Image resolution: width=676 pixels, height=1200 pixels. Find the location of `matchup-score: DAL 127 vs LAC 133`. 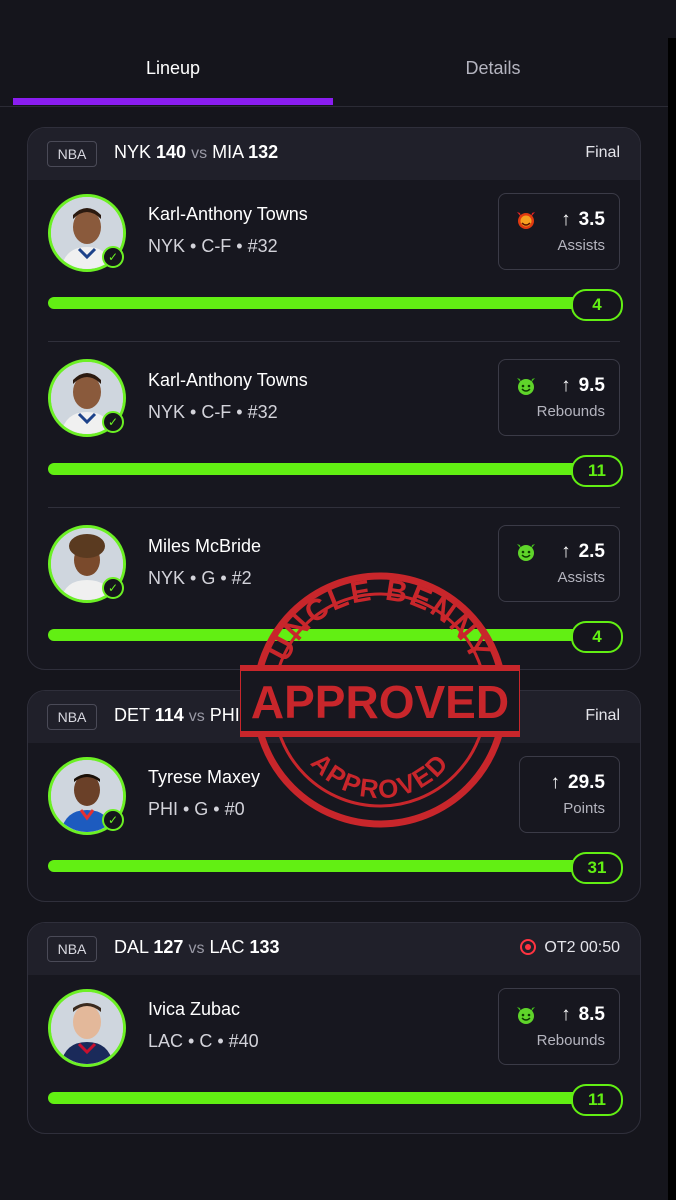

matchup-score: DAL 127 vs LAC 133 is located at coordinates (197, 947).